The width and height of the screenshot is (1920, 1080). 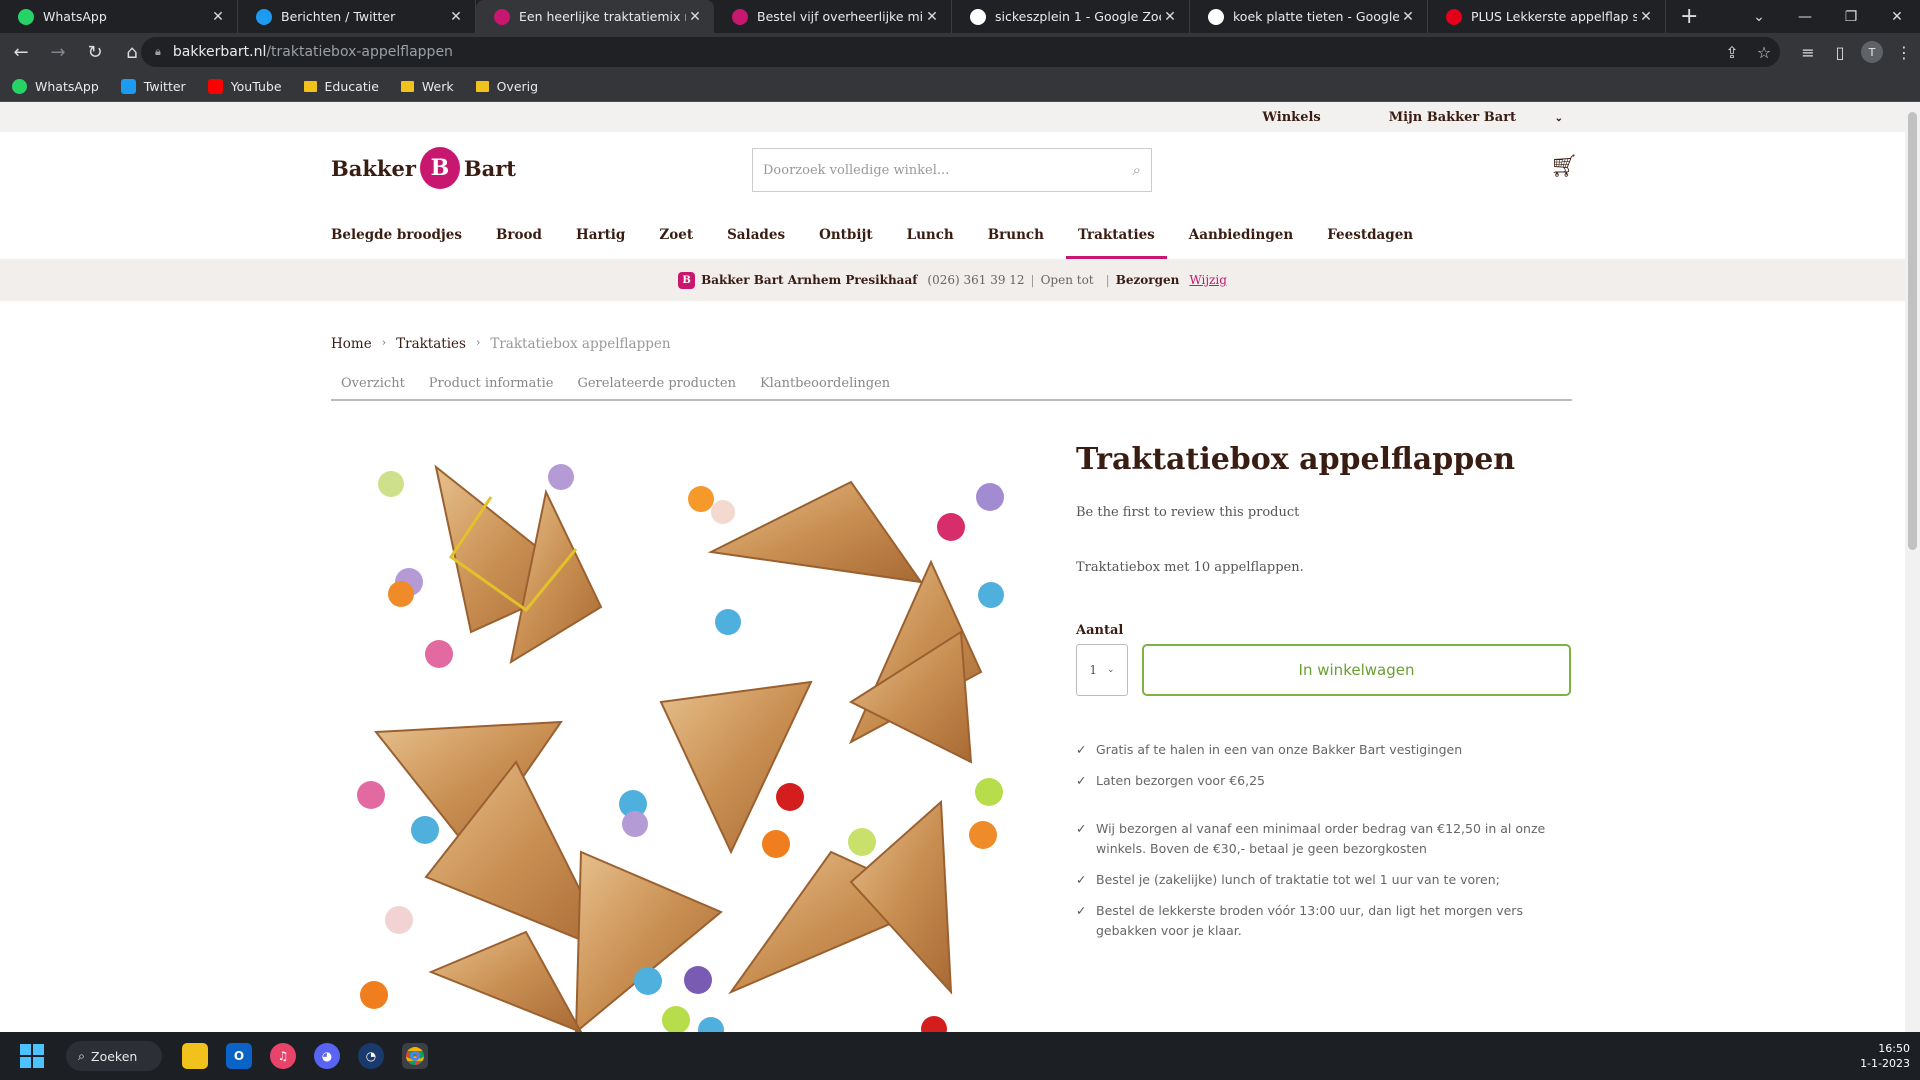 I want to click on file-explorer-icon, so click(x=195, y=1056).